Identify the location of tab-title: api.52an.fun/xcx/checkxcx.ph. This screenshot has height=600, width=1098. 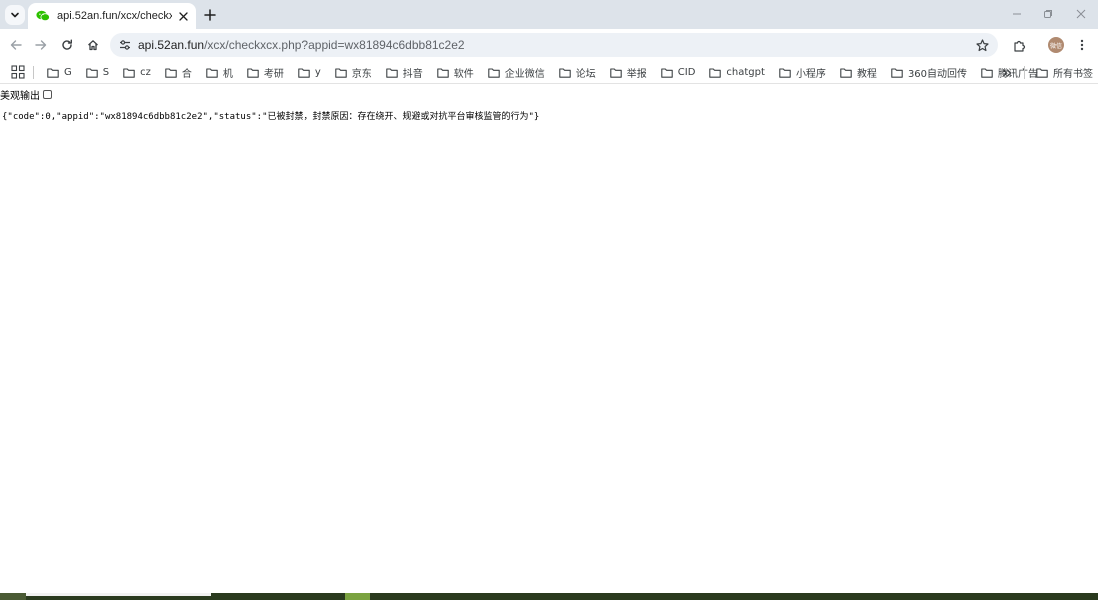
(114, 16).